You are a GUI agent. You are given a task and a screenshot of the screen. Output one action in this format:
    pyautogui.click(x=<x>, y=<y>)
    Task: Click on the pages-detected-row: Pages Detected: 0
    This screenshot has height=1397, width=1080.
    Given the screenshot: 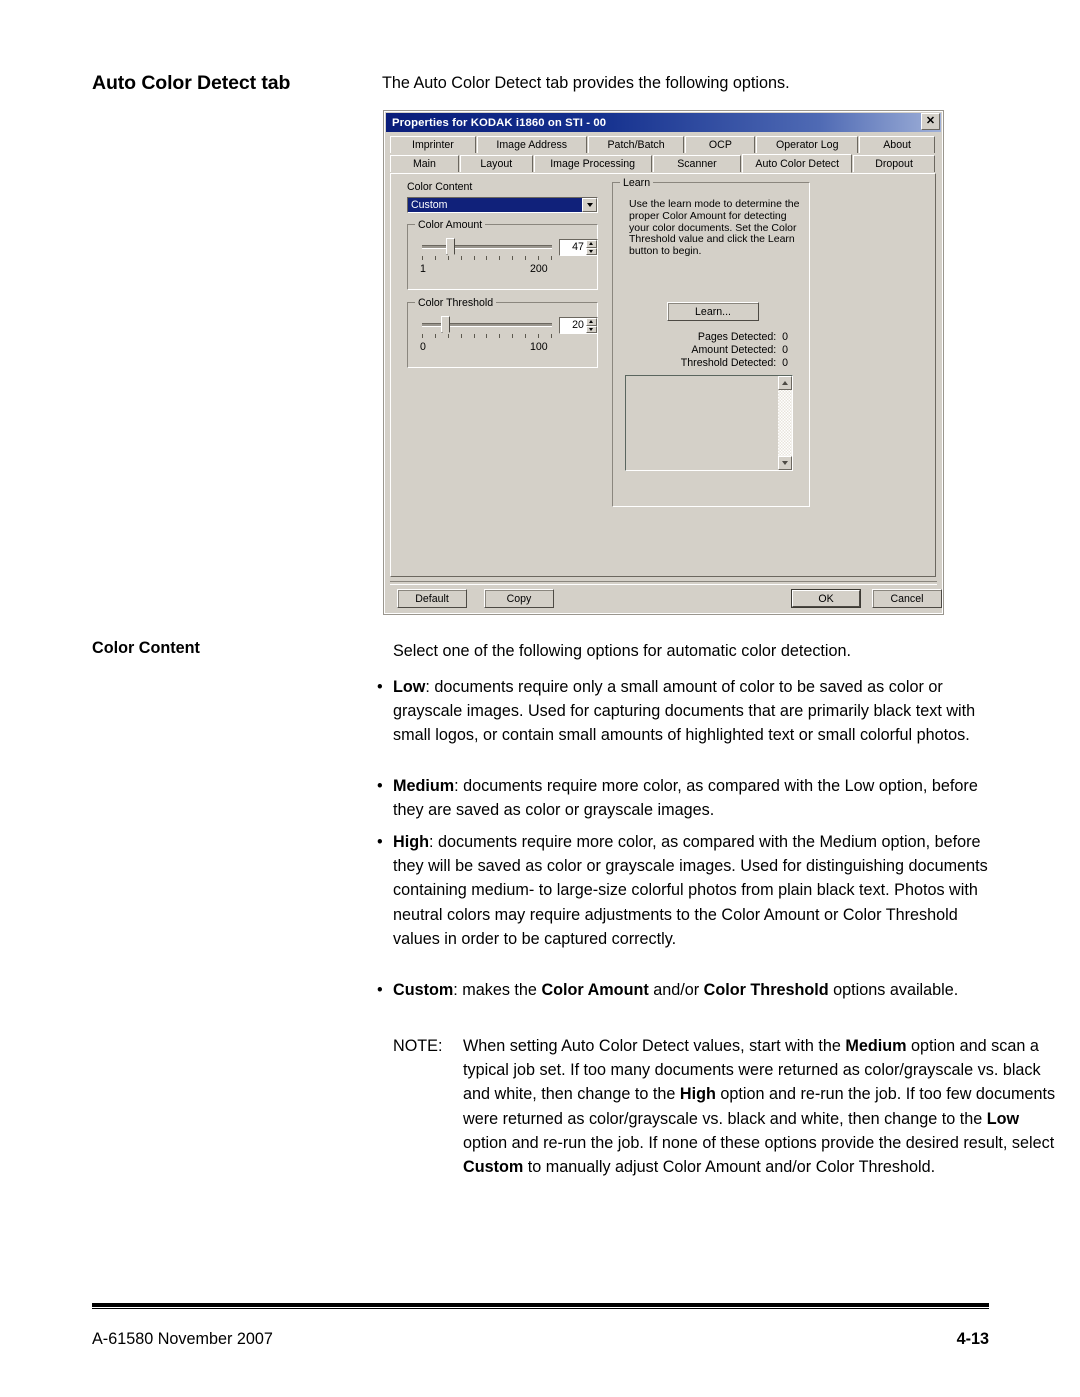 What is the action you would take?
    pyautogui.click(x=705, y=337)
    